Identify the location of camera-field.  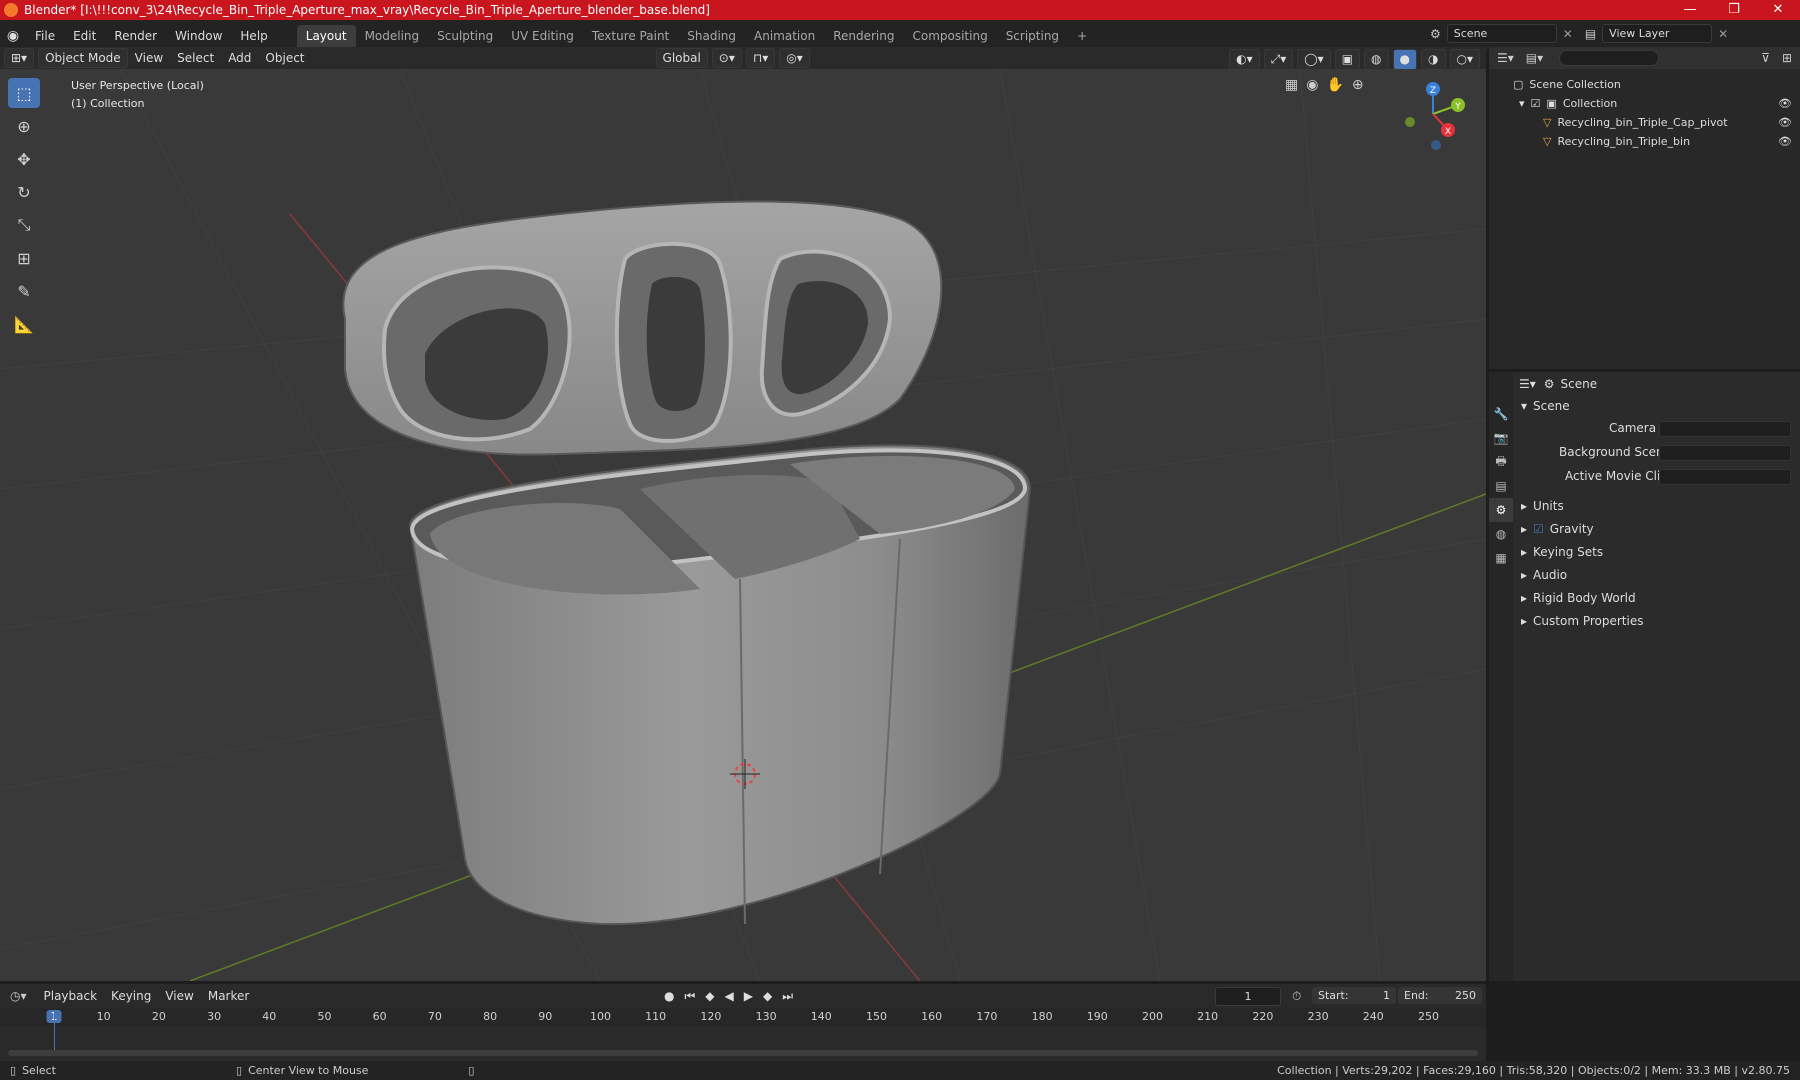
(1725, 429).